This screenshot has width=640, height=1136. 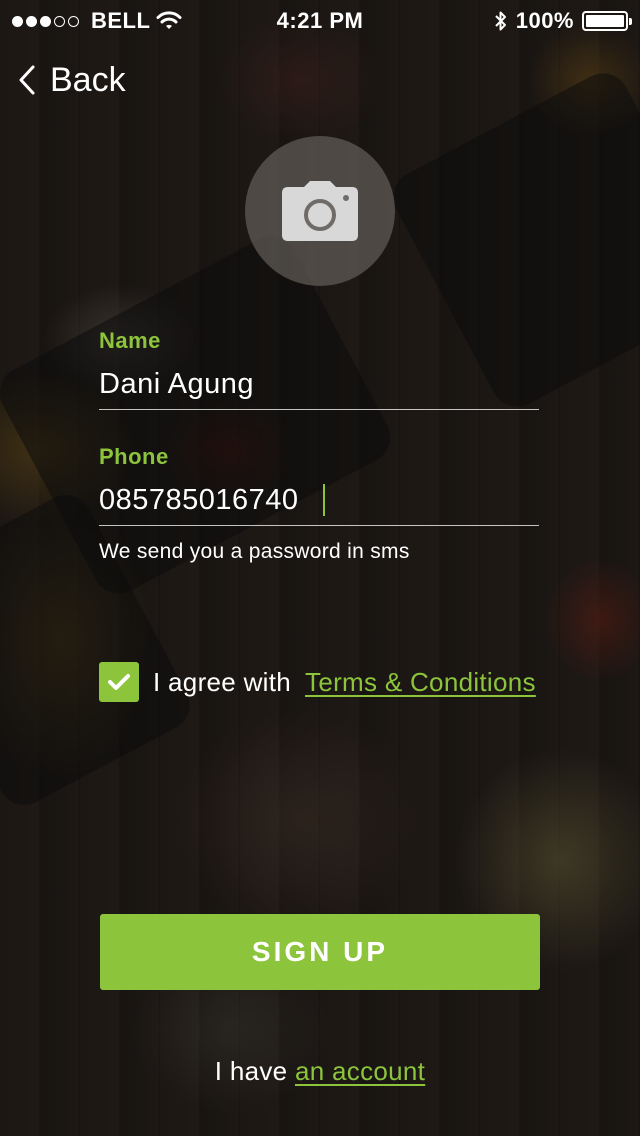 I want to click on name-field: Name Dani Agung, so click(x=319, y=369).